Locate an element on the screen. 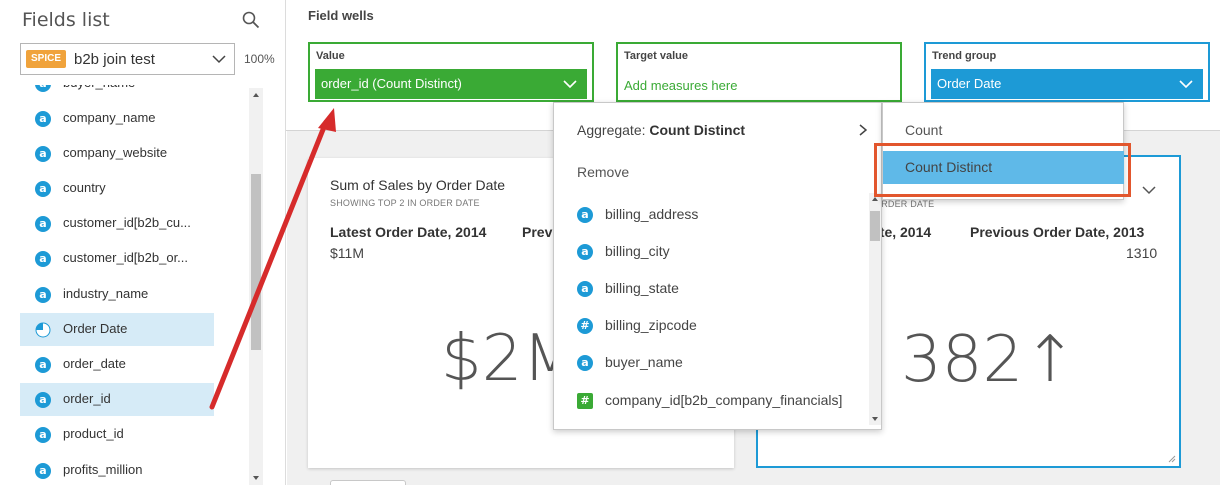 This screenshot has height=485, width=1220. previous-period-value: 1310 is located at coordinates (1142, 253).